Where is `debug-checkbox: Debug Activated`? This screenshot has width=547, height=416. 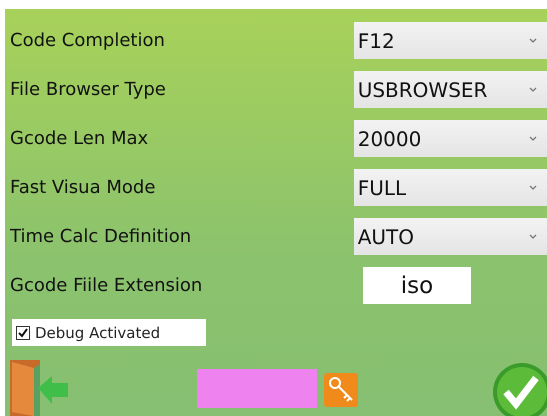
debug-checkbox: Debug Activated is located at coordinates (109, 332).